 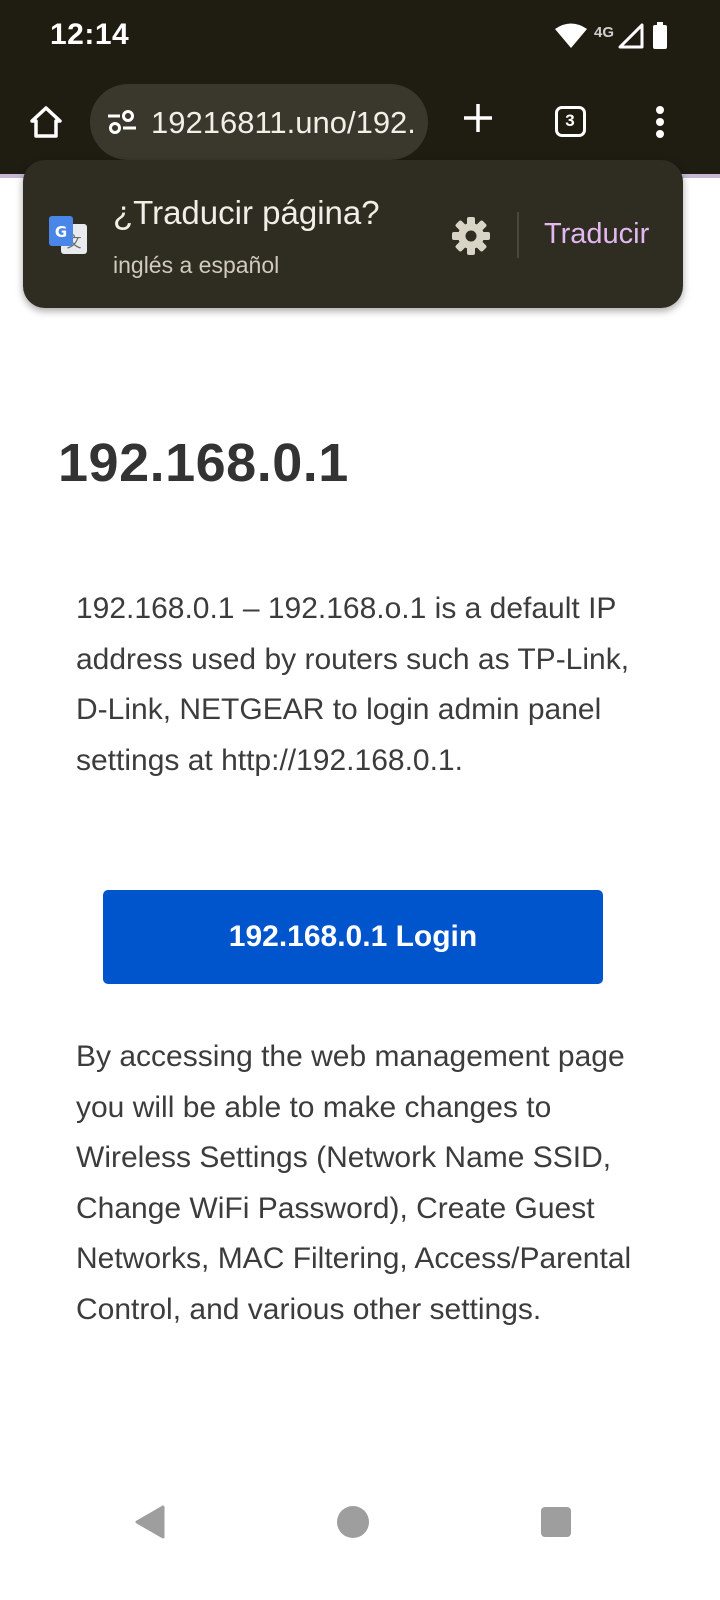 I want to click on status-icons: 4G, so click(x=611, y=36).